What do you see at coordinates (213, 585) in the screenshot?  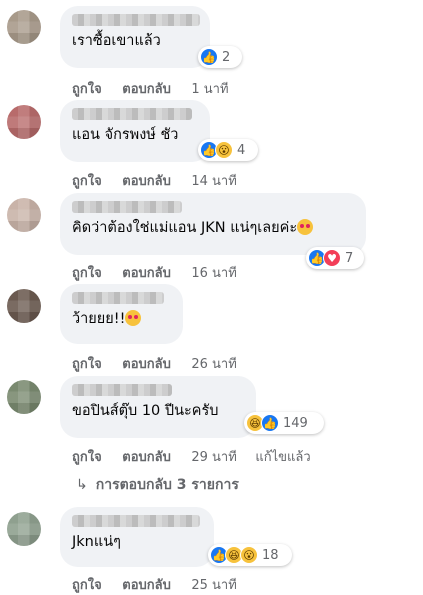 I see `comment-time: 25 นาที` at bounding box center [213, 585].